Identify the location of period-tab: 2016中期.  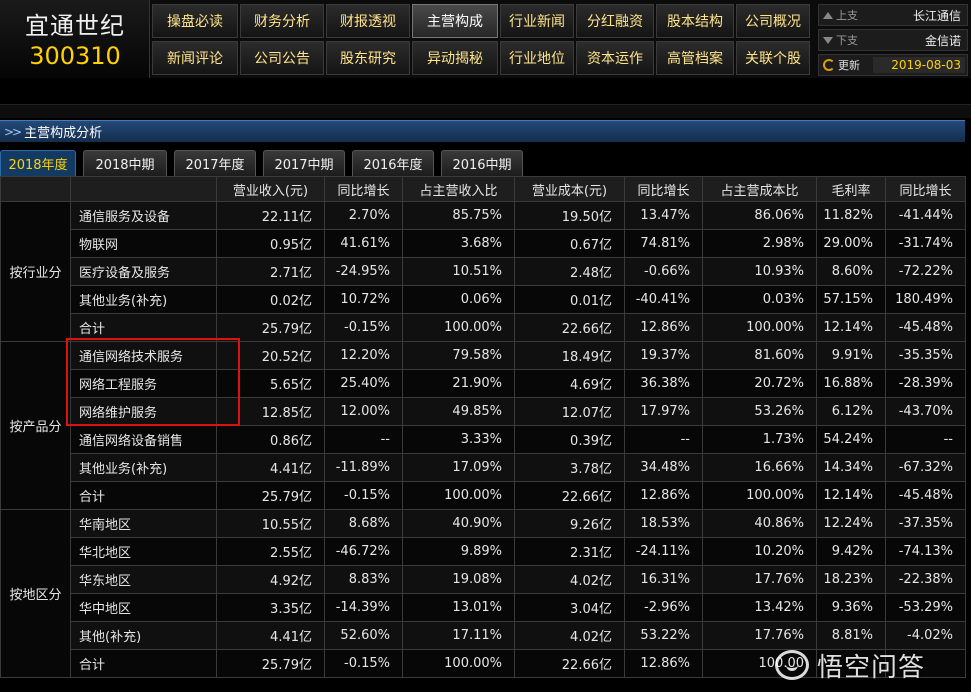
(482, 163).